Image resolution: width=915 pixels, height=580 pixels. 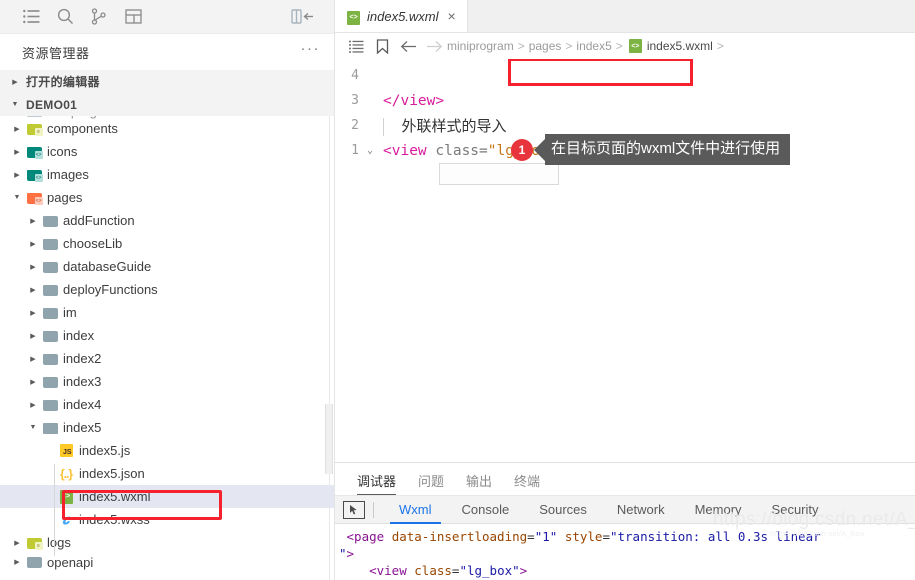 What do you see at coordinates (625, 100) in the screenshot?
I see `code-line: 3 </view>` at bounding box center [625, 100].